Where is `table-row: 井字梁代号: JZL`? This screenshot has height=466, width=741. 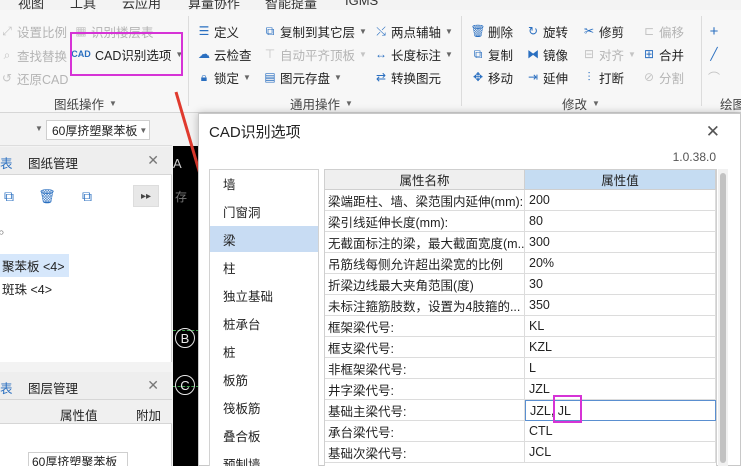 table-row: 井字梁代号: JZL is located at coordinates (520, 389).